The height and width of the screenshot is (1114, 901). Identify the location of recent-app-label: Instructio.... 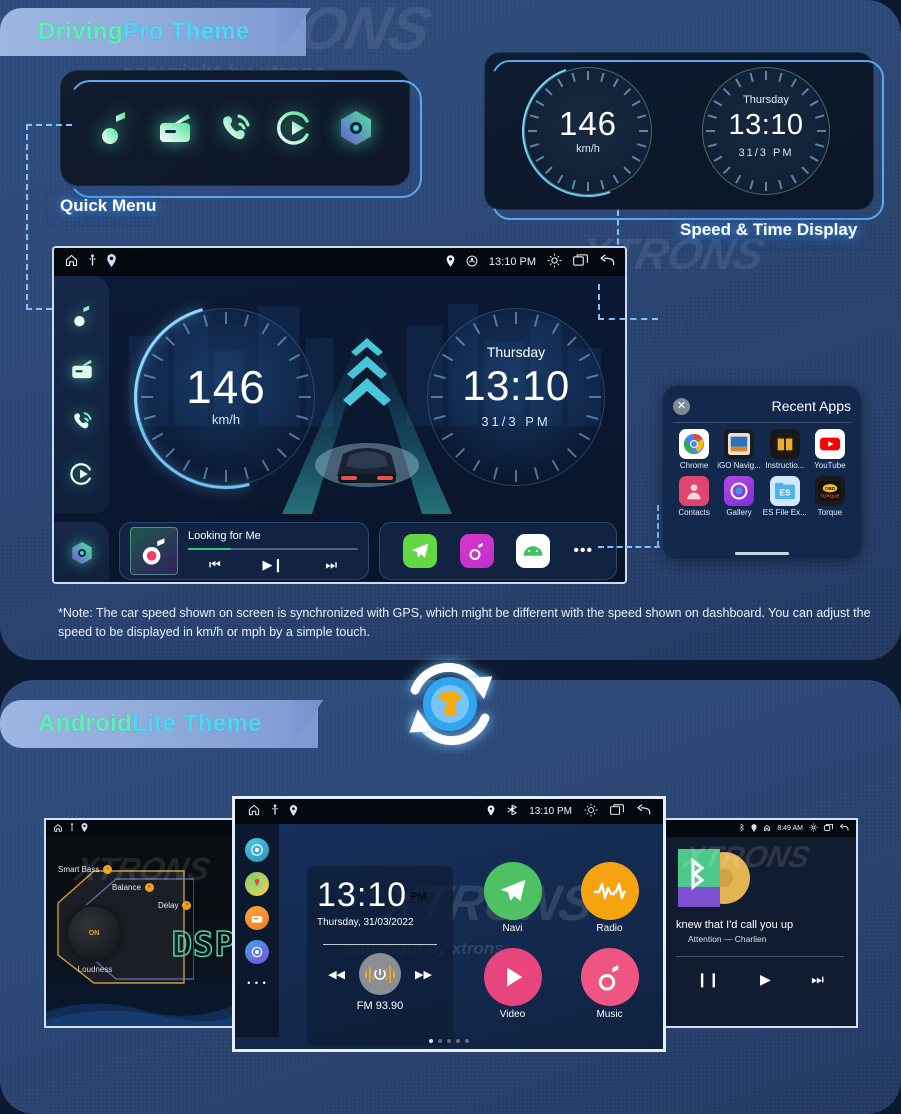
(785, 465).